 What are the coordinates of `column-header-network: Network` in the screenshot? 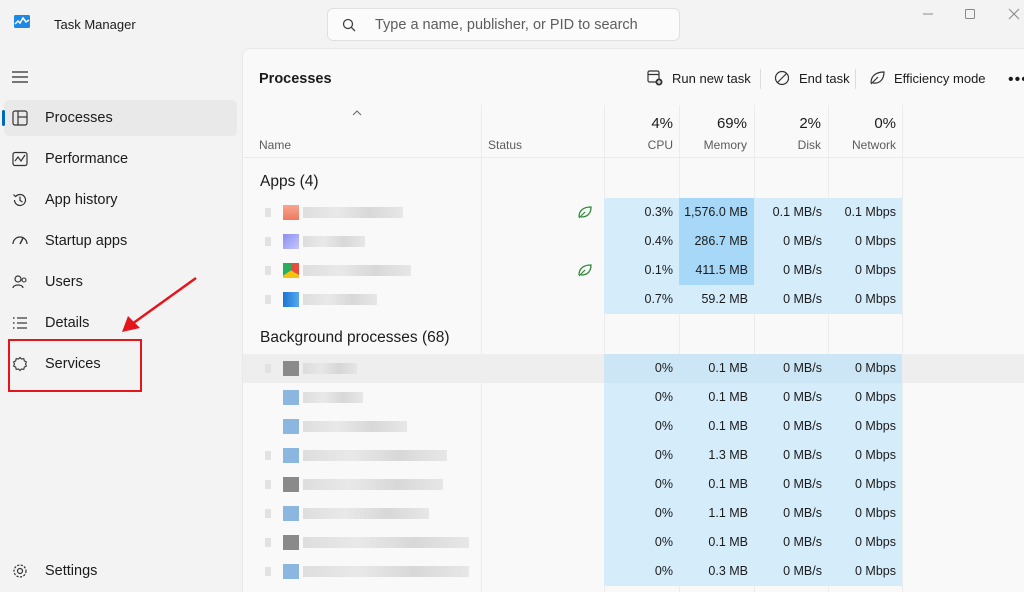 It's located at (862, 145).